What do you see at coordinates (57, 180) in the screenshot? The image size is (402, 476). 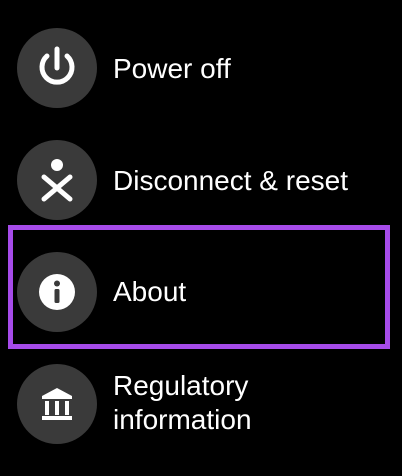 I see `disconnect-reset-icon` at bounding box center [57, 180].